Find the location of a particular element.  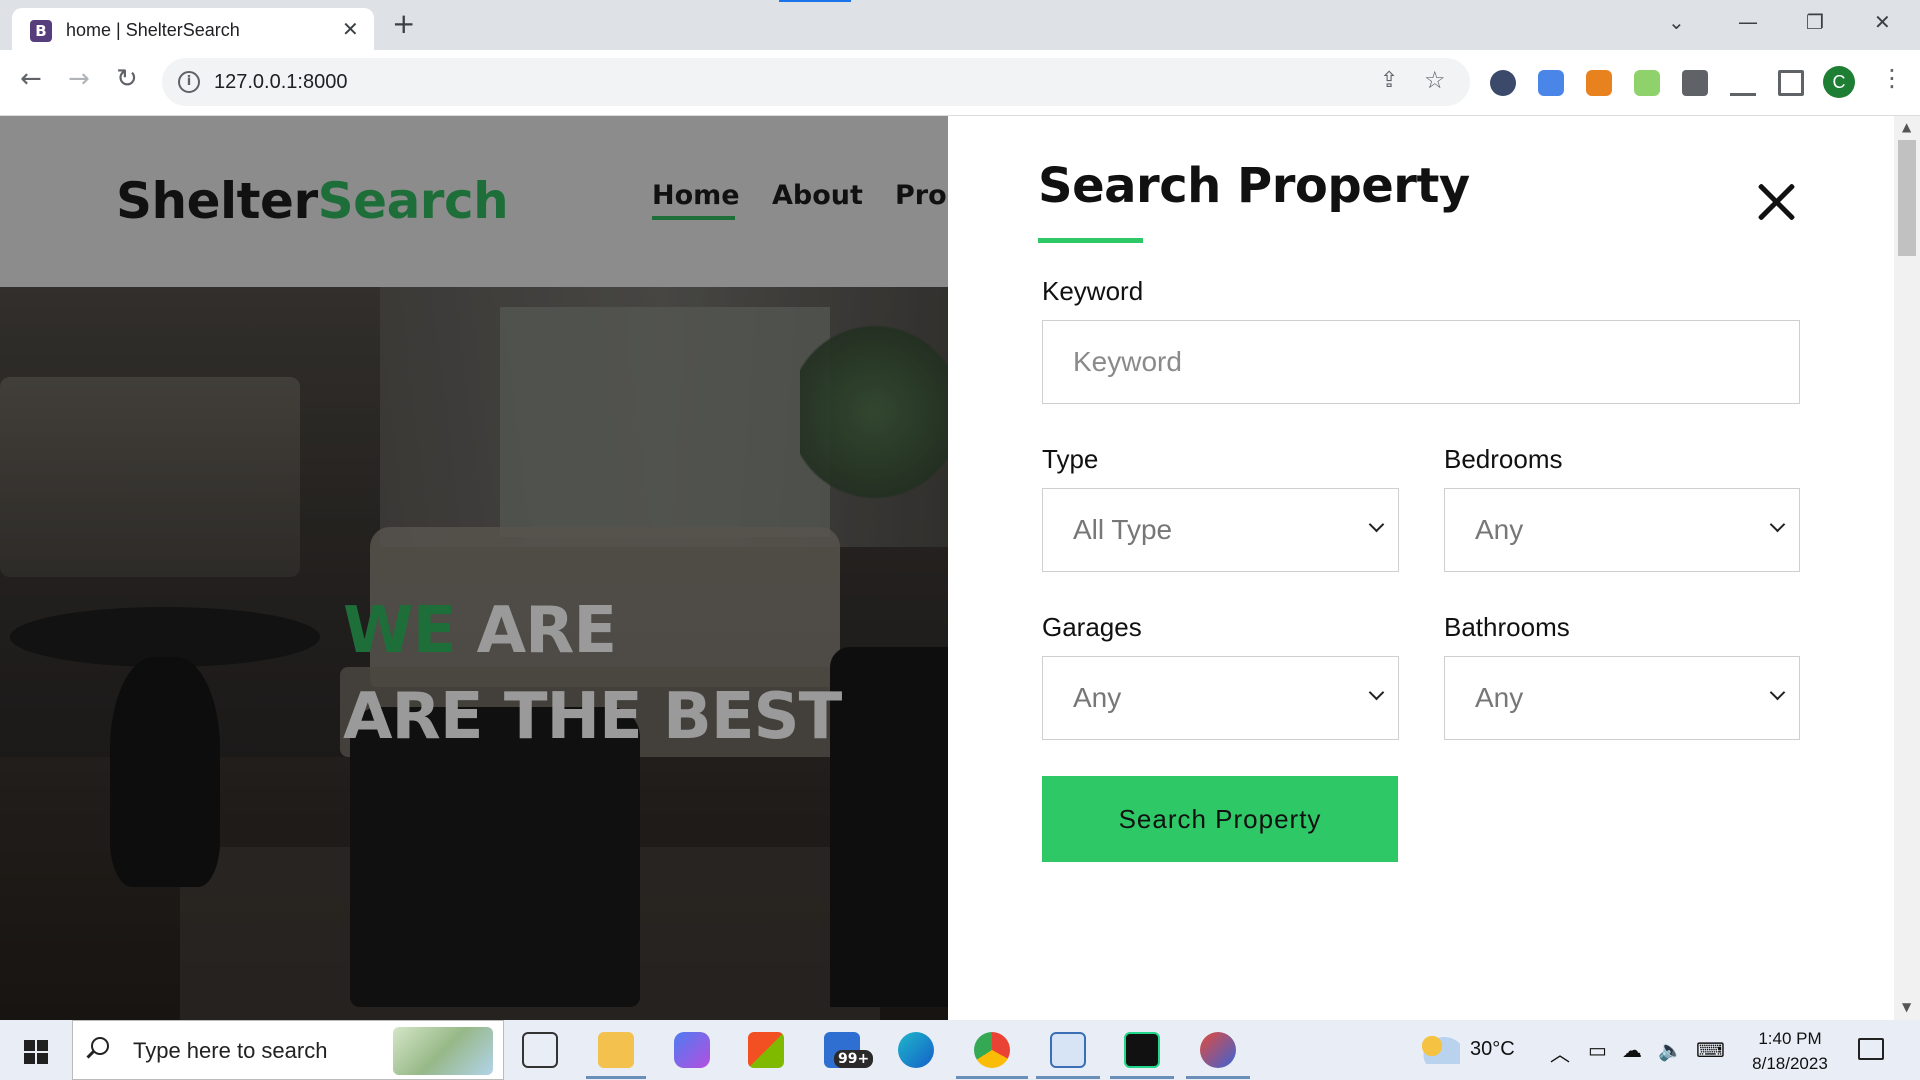

chrome-browser-icon is located at coordinates (992, 1050).